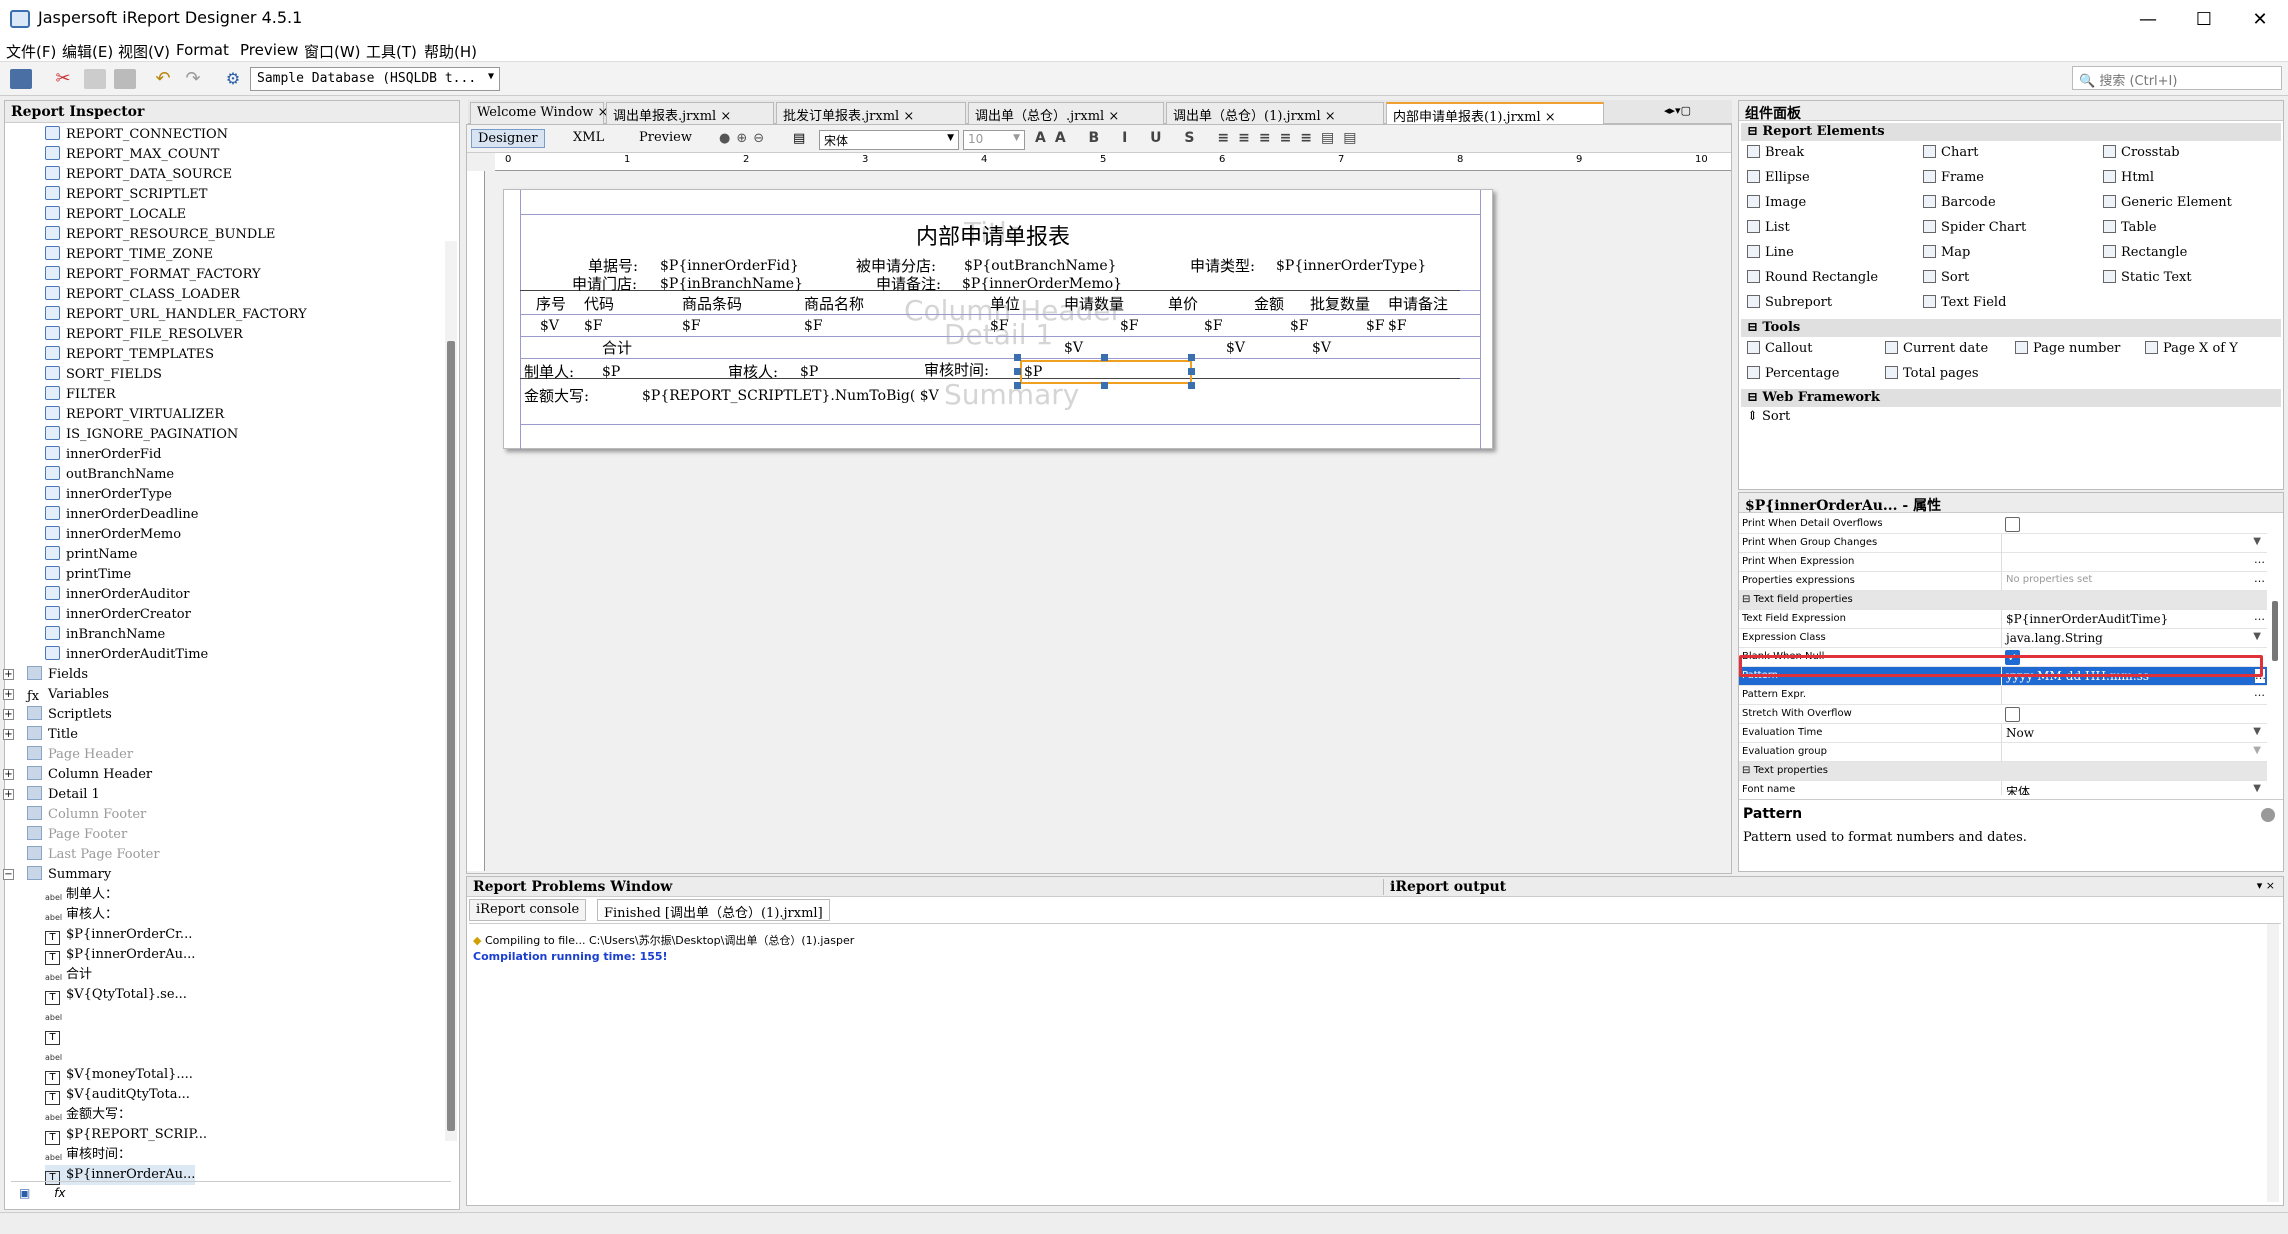  Describe the element at coordinates (593, 326) in the screenshot. I see `detail-code: $F` at that location.